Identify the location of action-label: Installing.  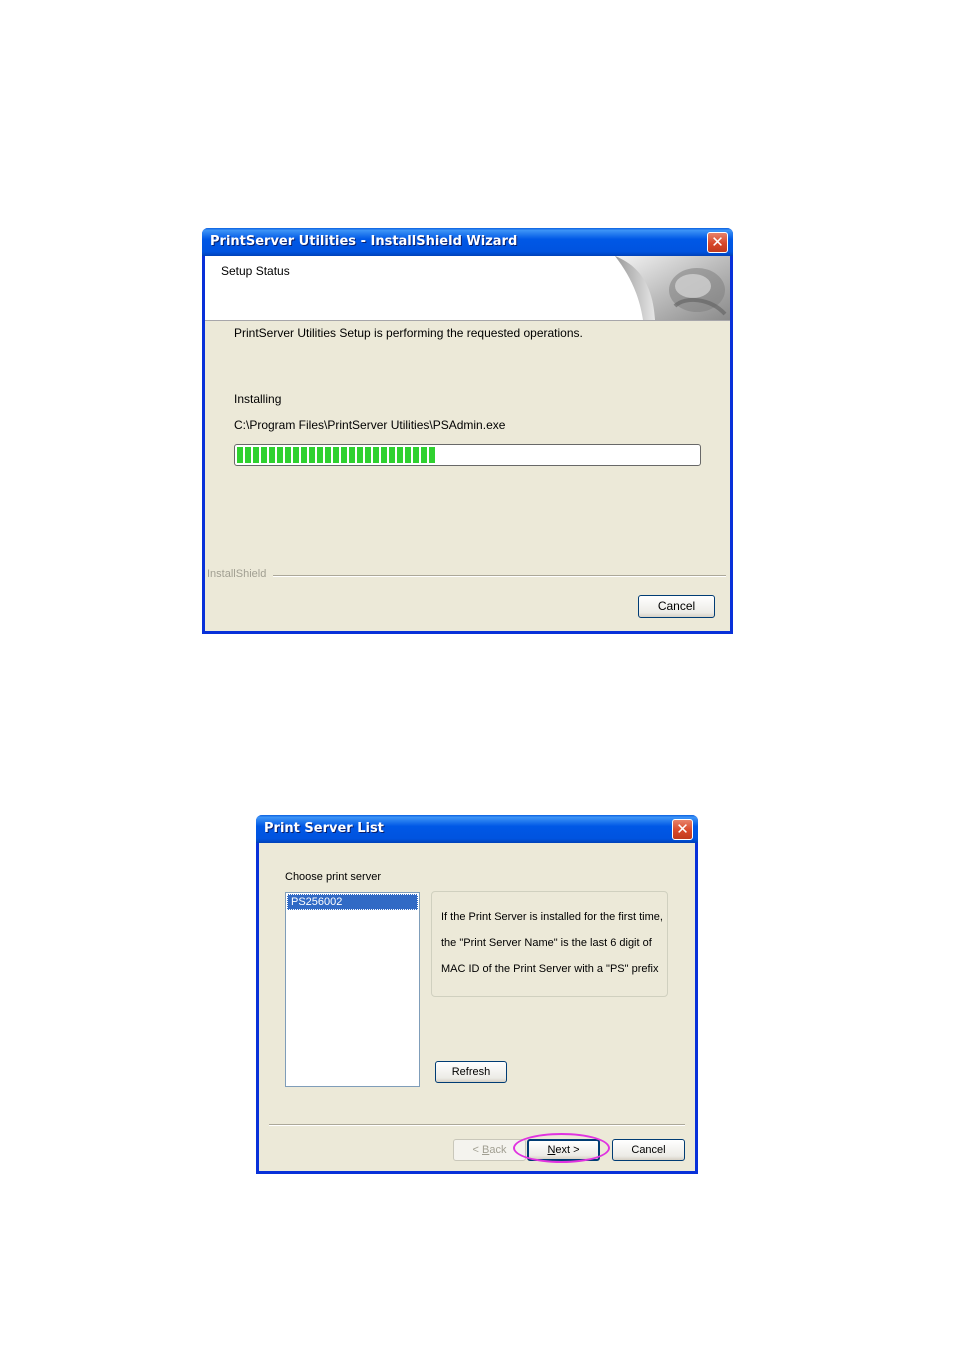
(258, 399).